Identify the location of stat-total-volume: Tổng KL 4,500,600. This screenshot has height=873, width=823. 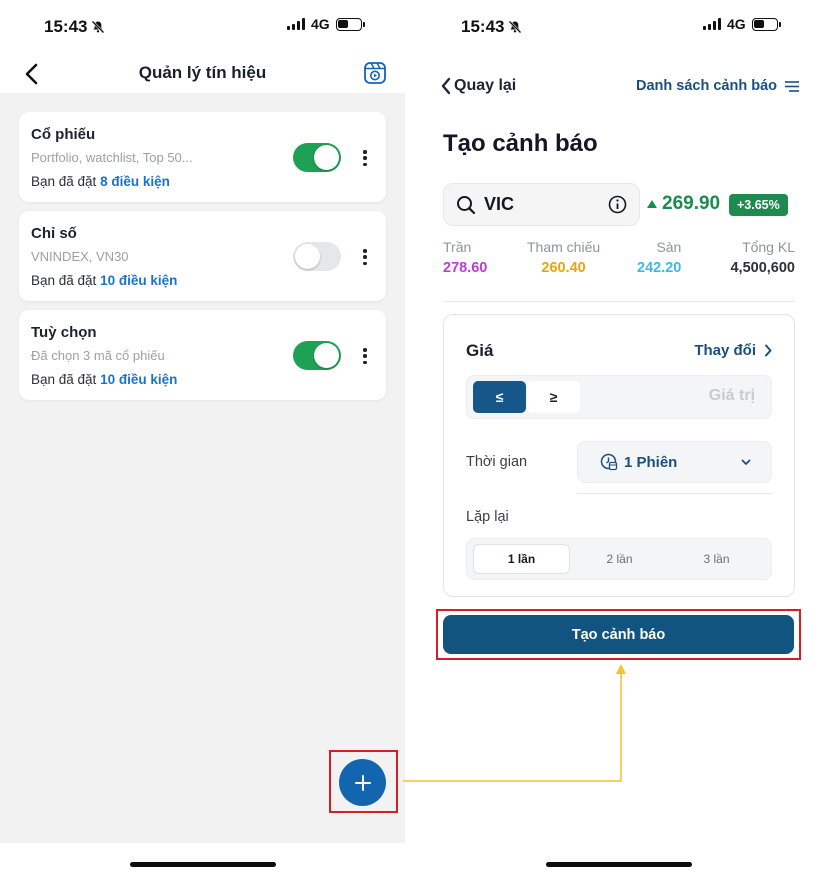
(762, 257).